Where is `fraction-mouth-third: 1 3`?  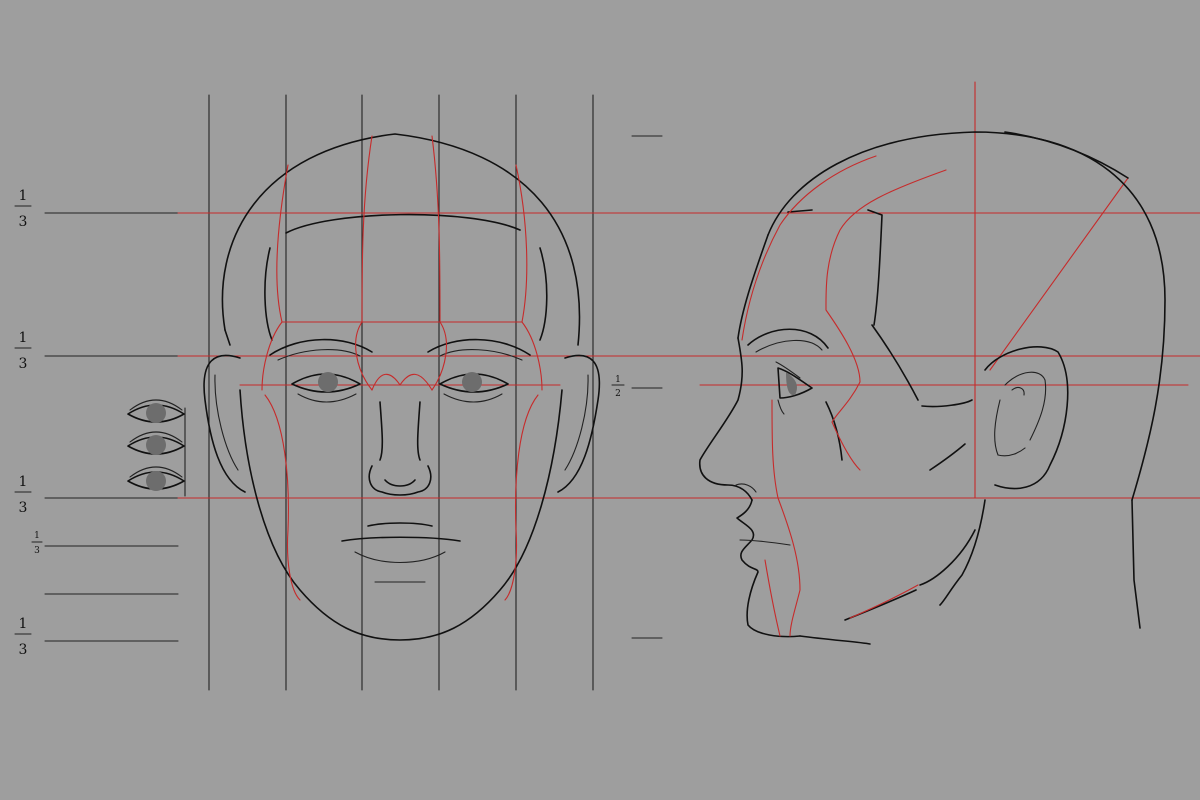
fraction-mouth-third: 1 3 is located at coordinates (37, 543).